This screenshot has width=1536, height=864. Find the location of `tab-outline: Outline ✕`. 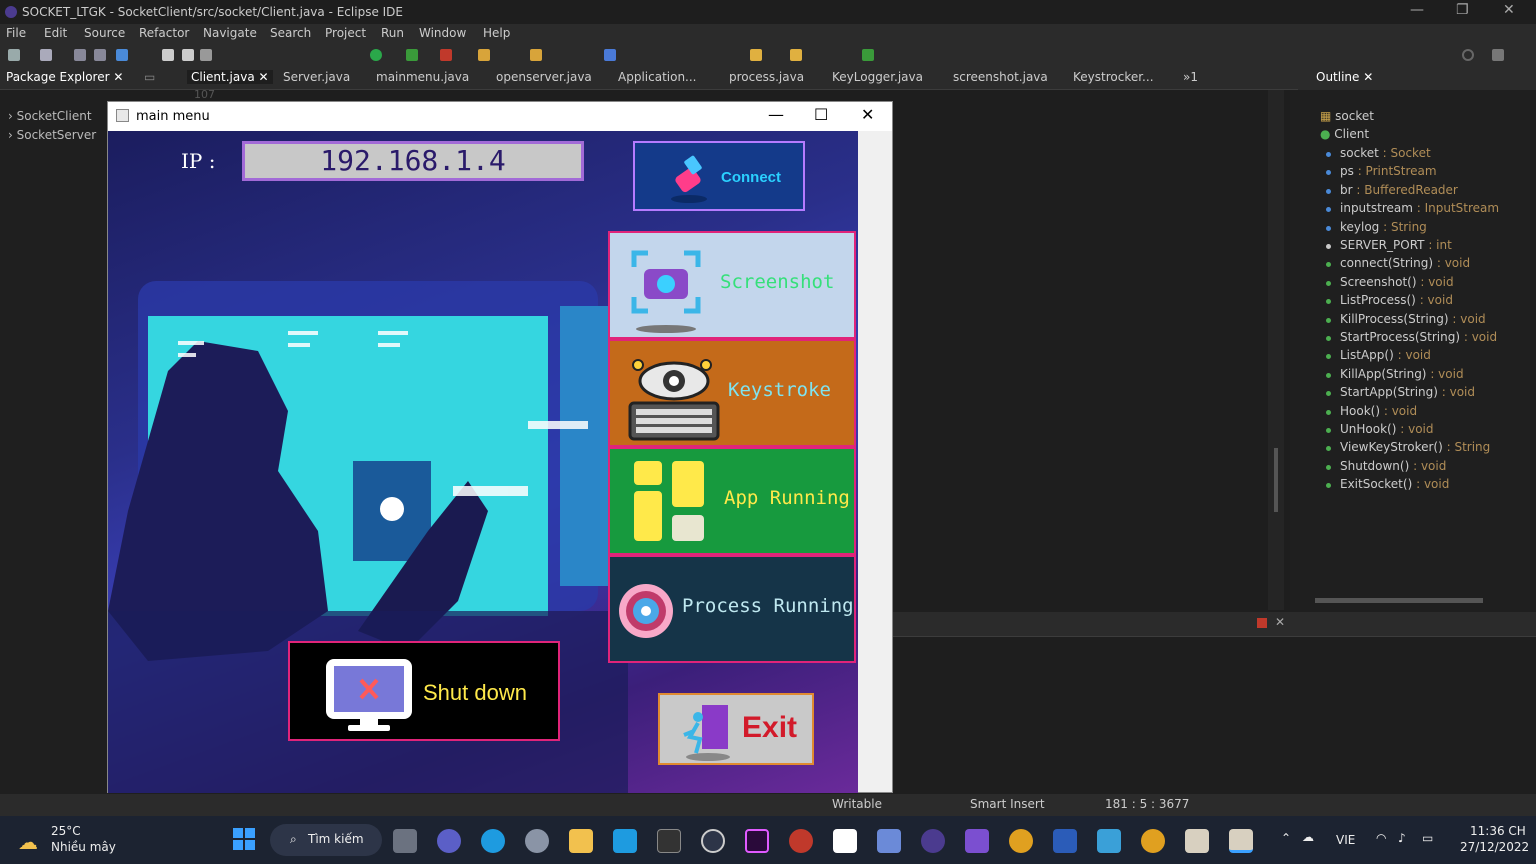

tab-outline: Outline ✕ is located at coordinates (1344, 77).